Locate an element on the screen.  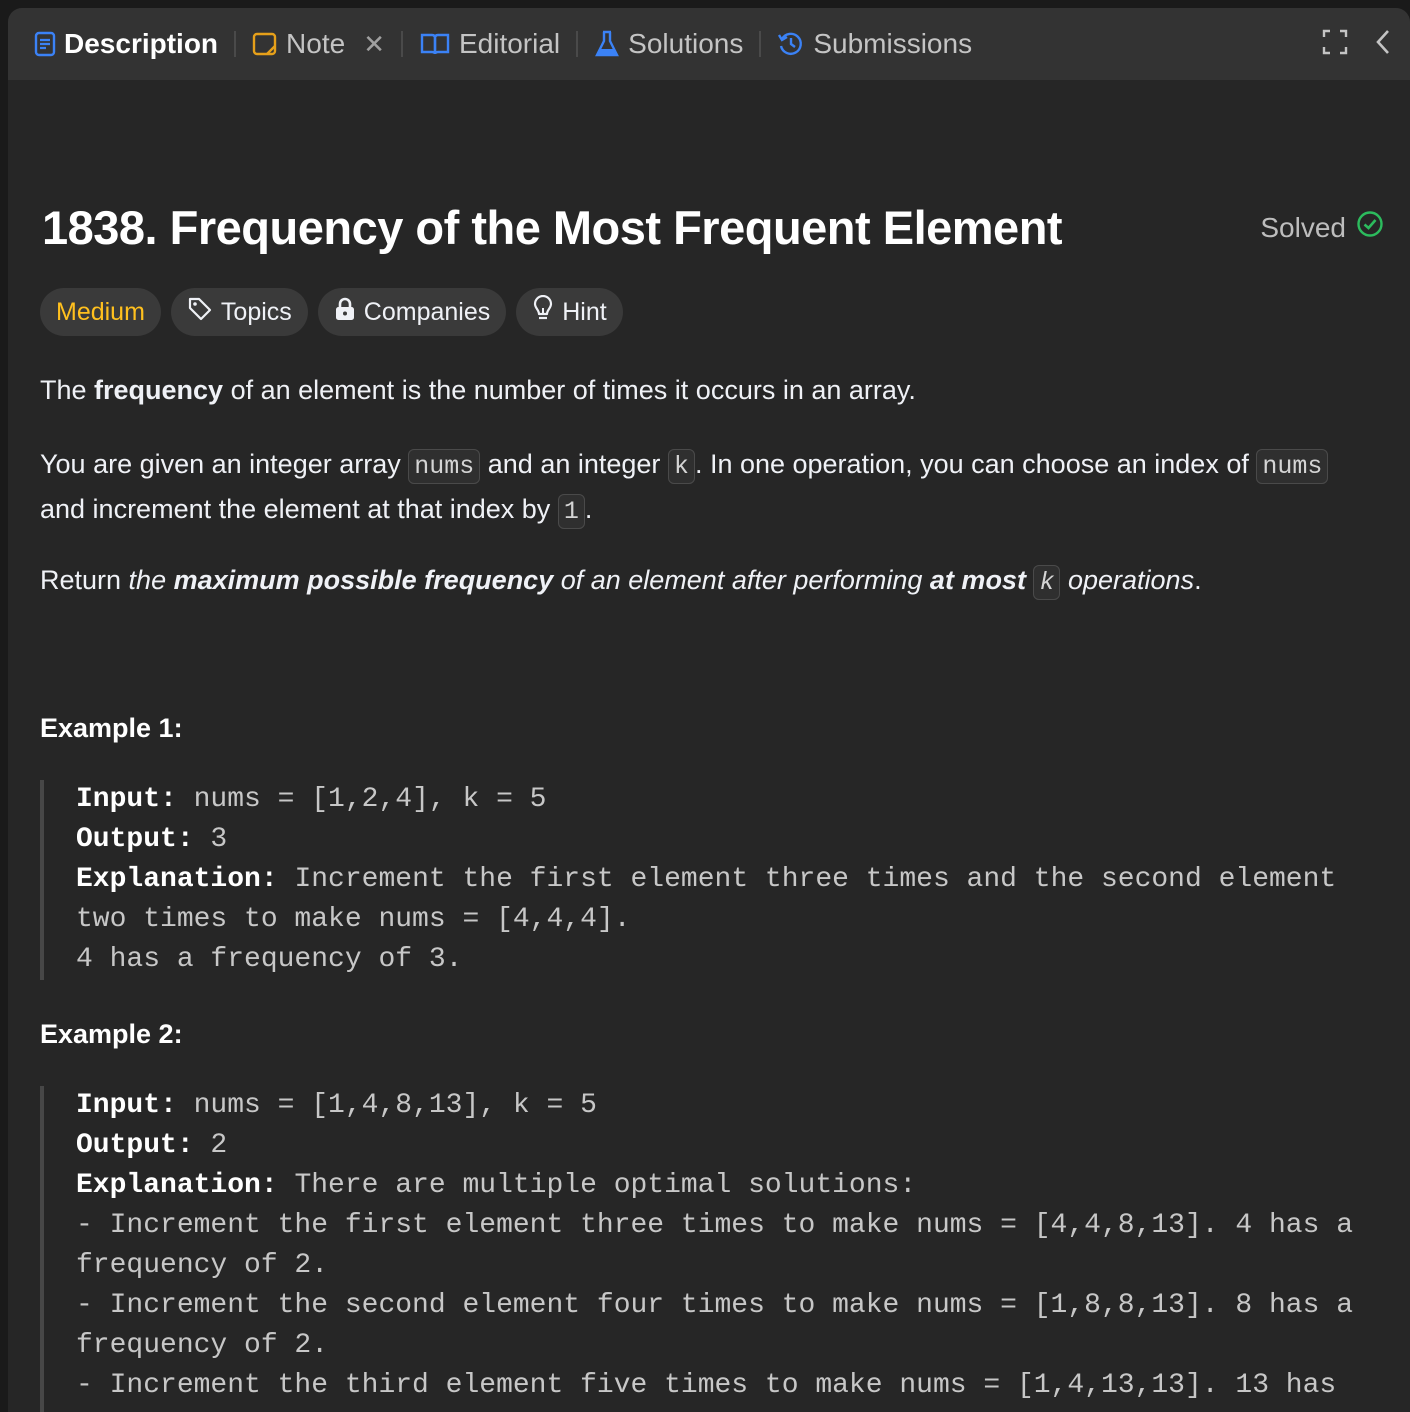
difficulty-badge: Medium is located at coordinates (100, 312).